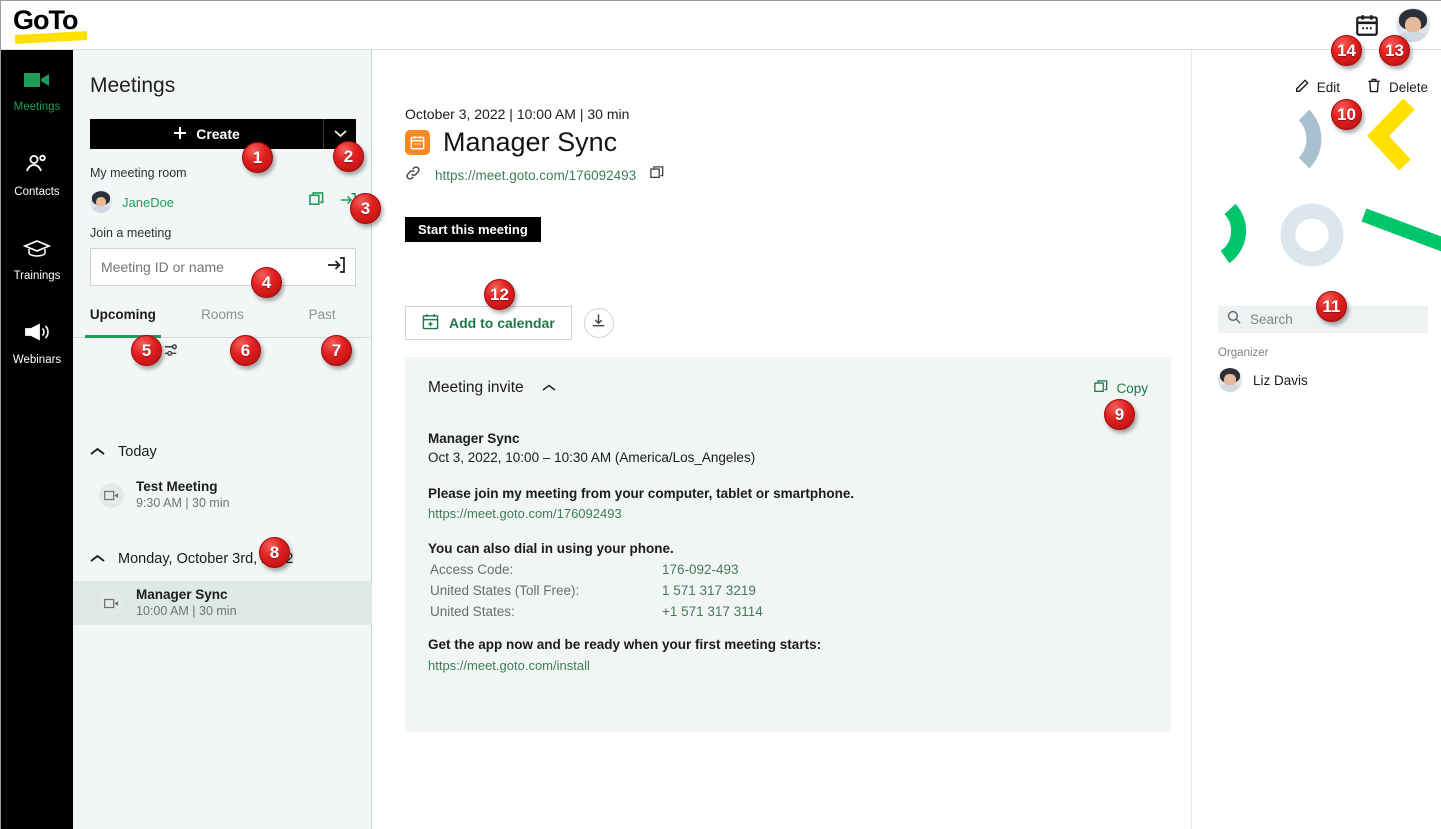  Describe the element at coordinates (788, 388) in the screenshot. I see `meeting-invite-header: Meeting invite Copy` at that location.